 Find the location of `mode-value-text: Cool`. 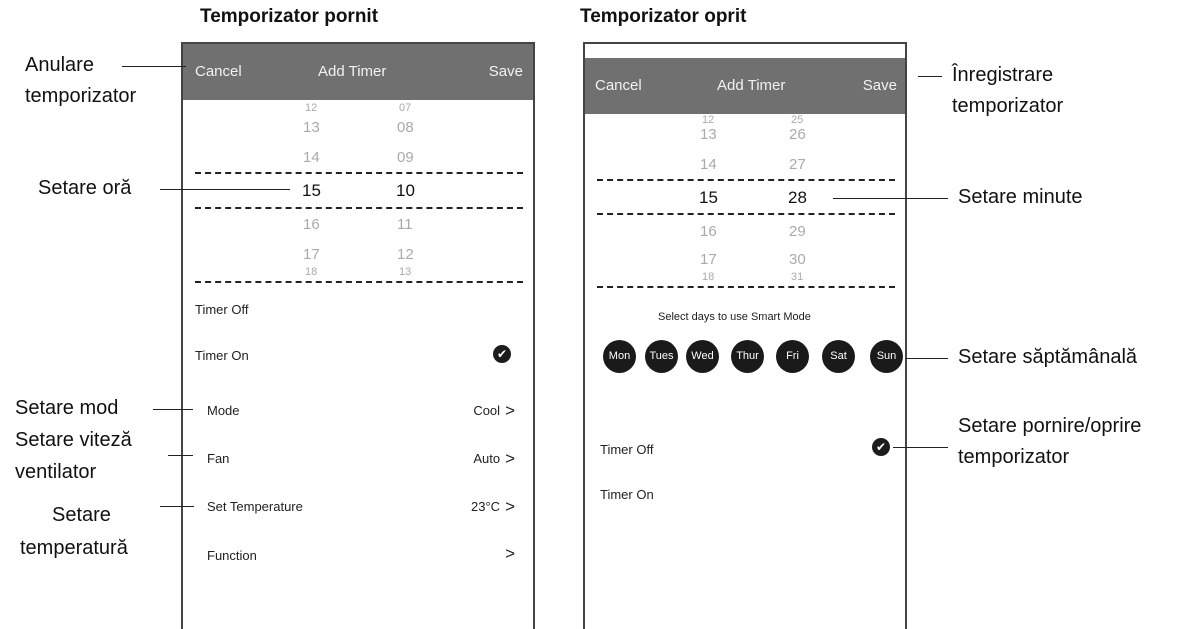

mode-value-text: Cool is located at coordinates (487, 410).